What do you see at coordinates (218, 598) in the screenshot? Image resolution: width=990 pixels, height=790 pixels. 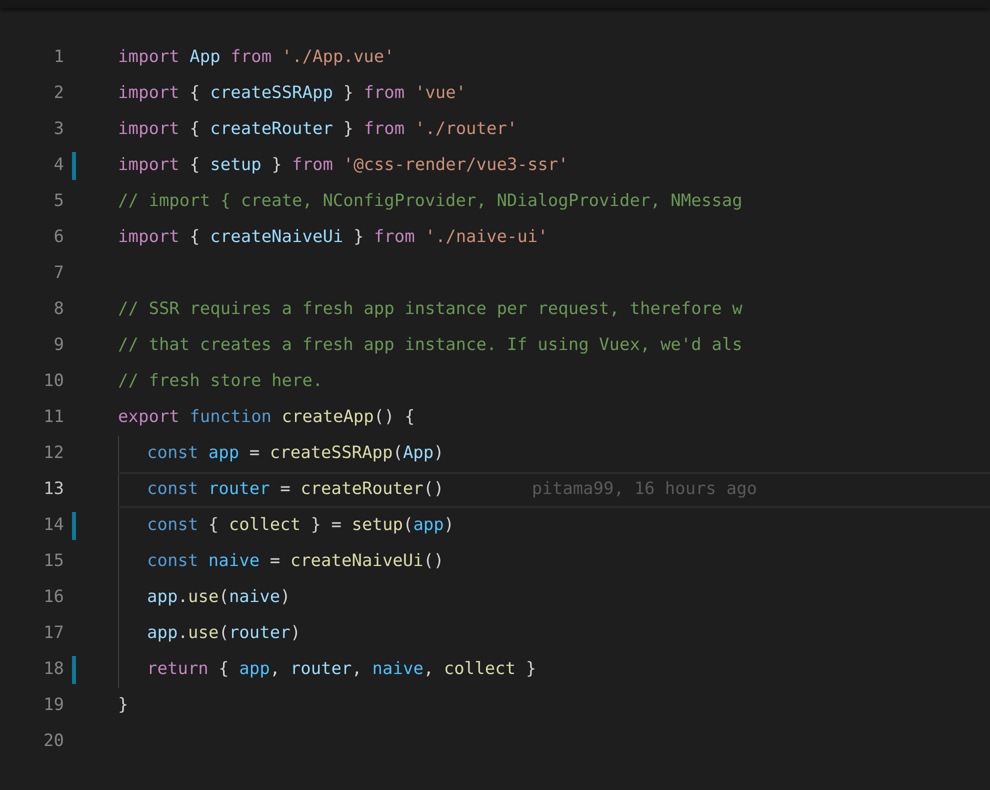 I see `code-line: app.use(naive)` at bounding box center [218, 598].